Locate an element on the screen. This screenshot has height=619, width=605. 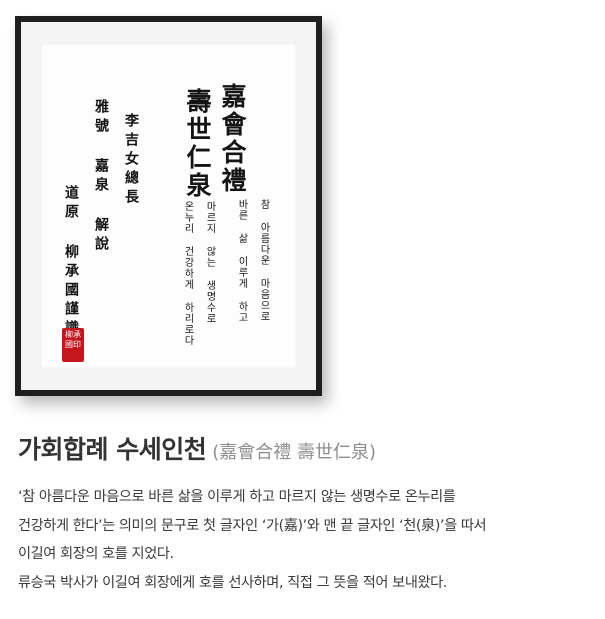
title-hangul: 가회합례 수세인천 is located at coordinates (112, 449).